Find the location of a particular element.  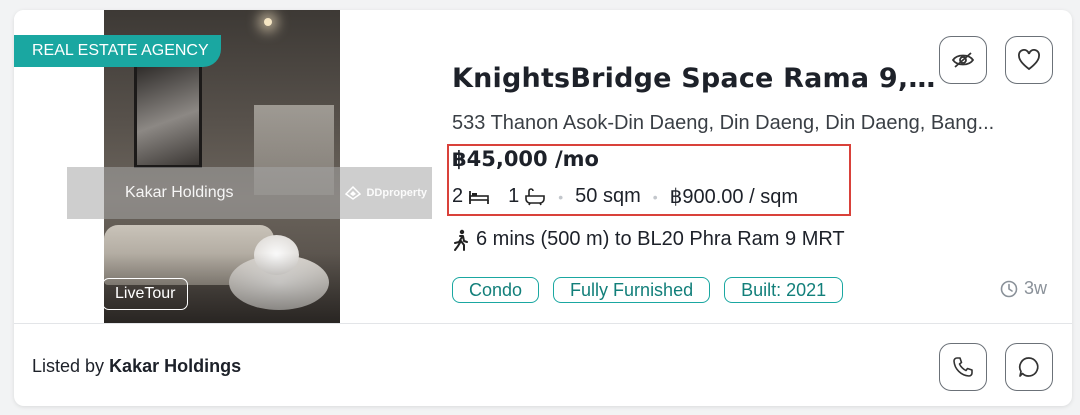

phone-icon is located at coordinates (963, 367).